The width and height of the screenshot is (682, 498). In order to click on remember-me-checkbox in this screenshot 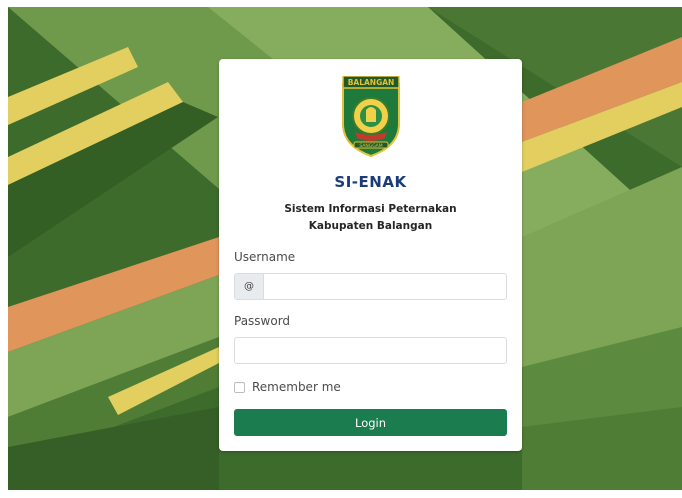, I will do `click(239, 387)`.